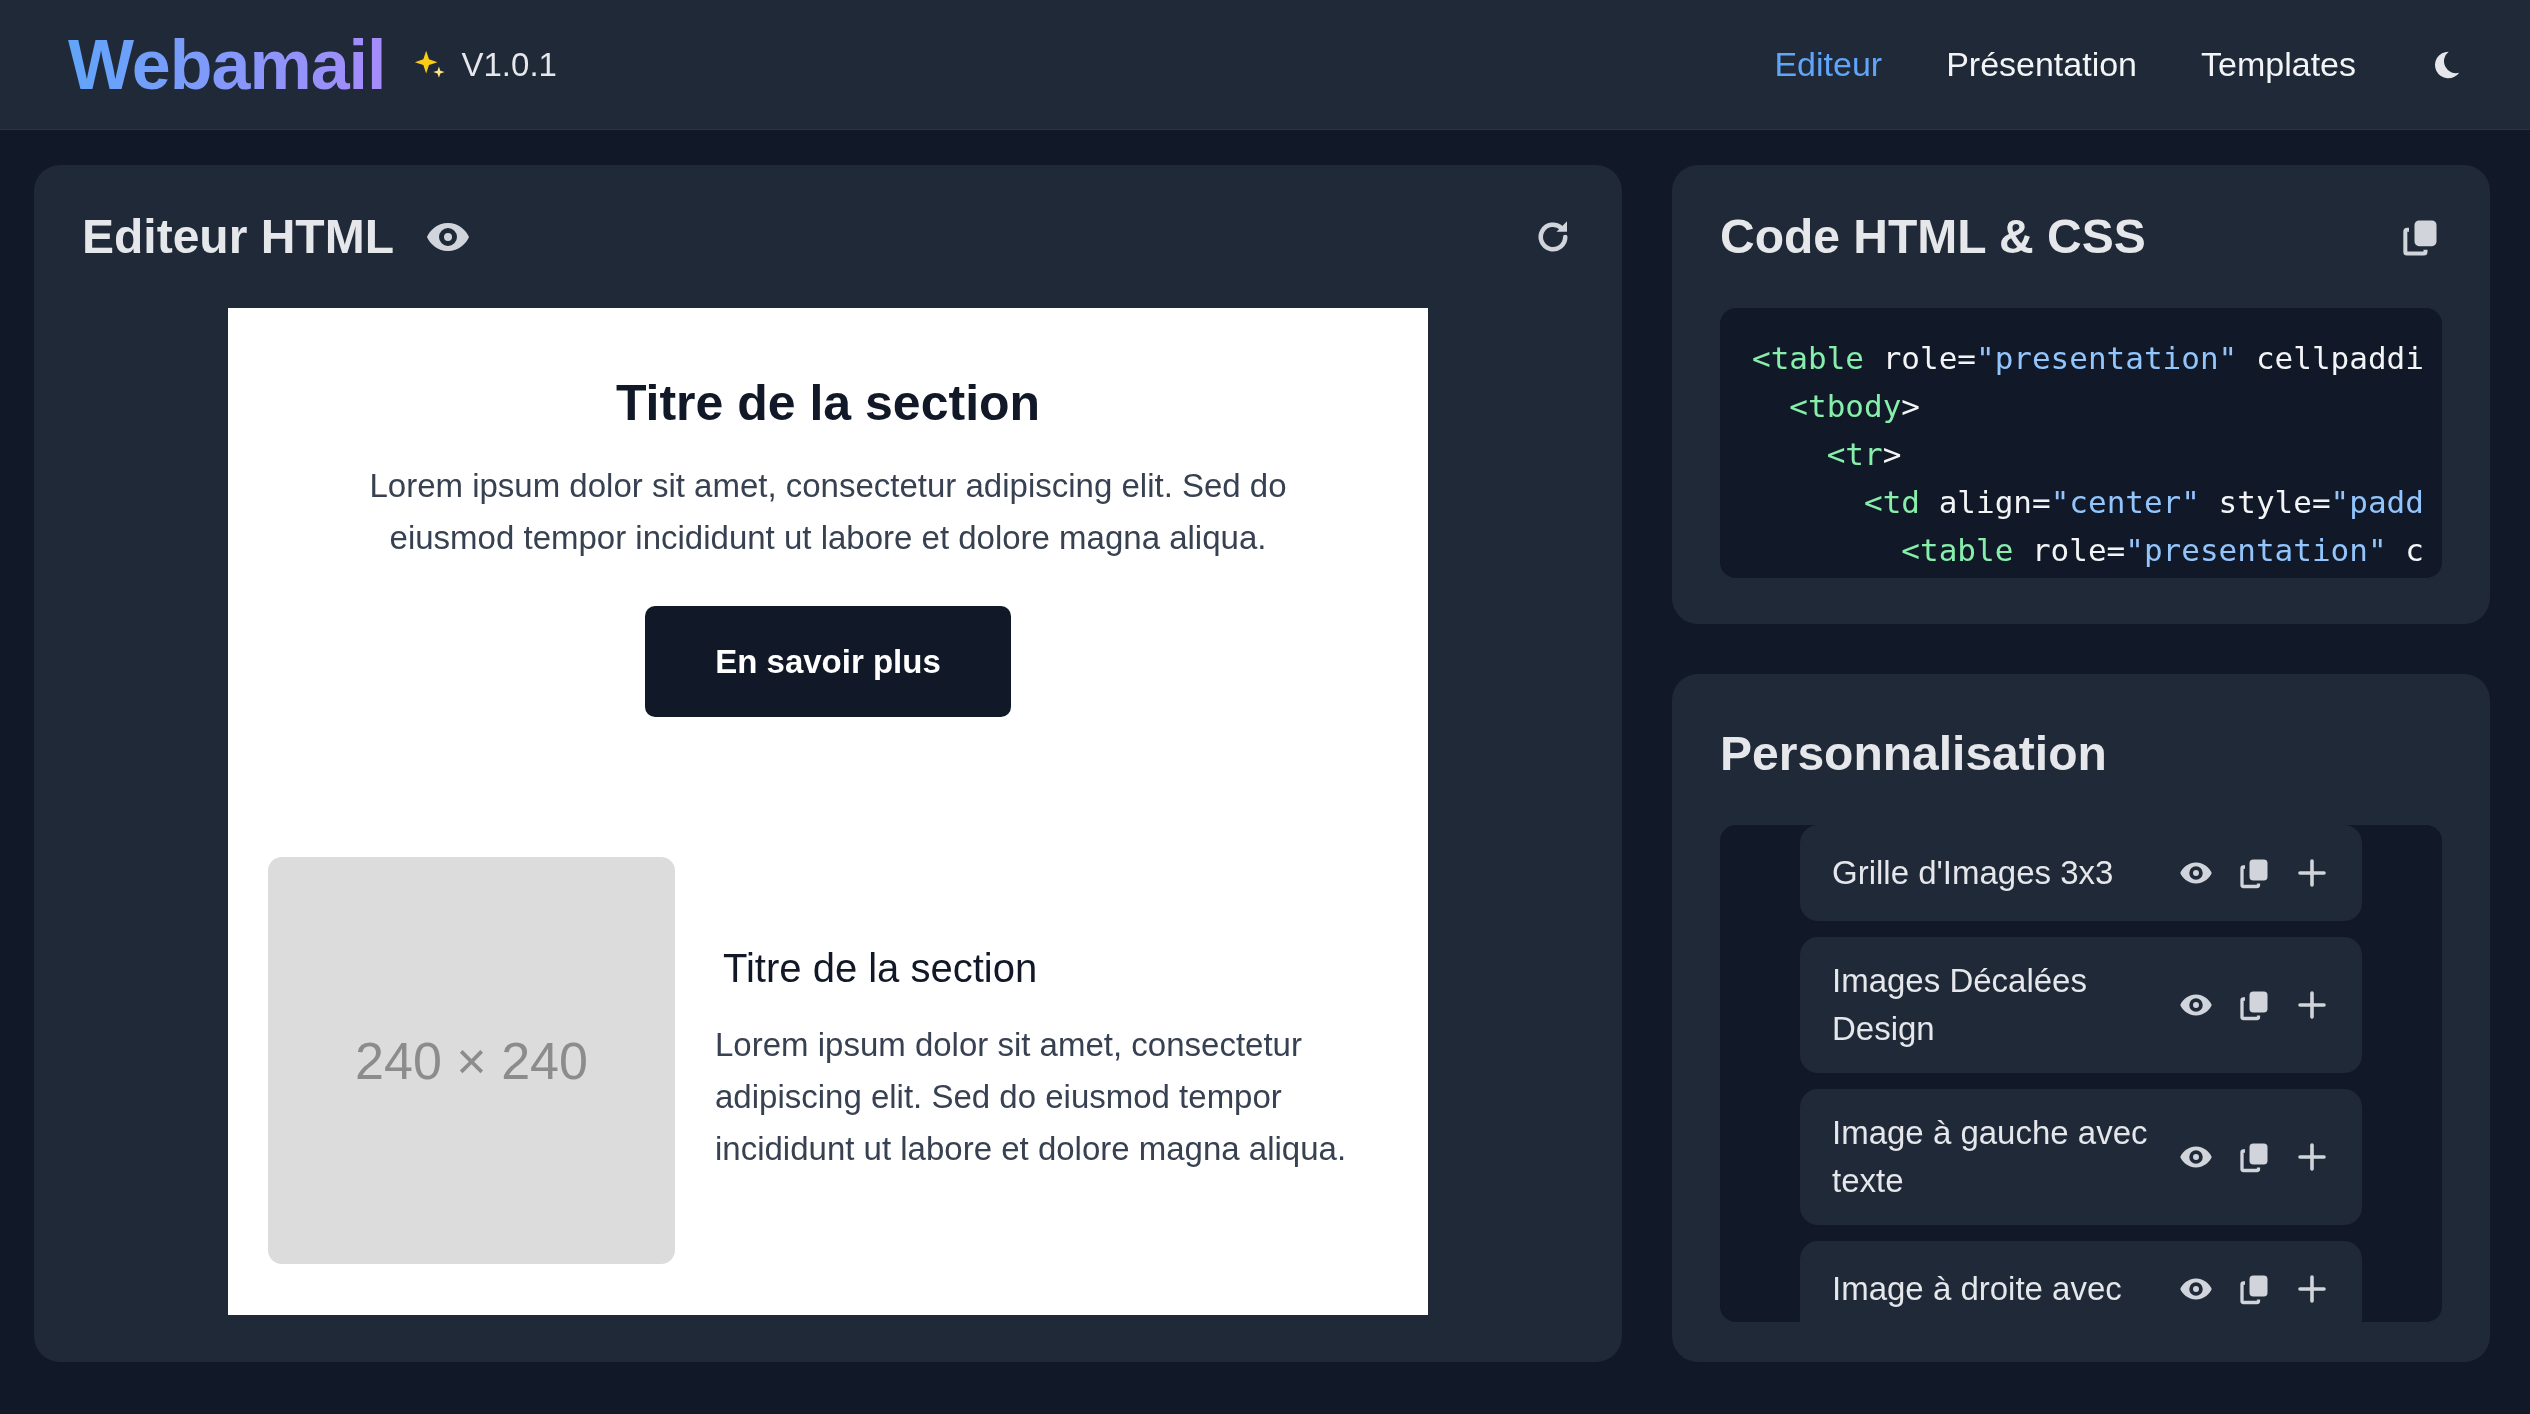  I want to click on code-line: <tbody>, so click(1854, 406).